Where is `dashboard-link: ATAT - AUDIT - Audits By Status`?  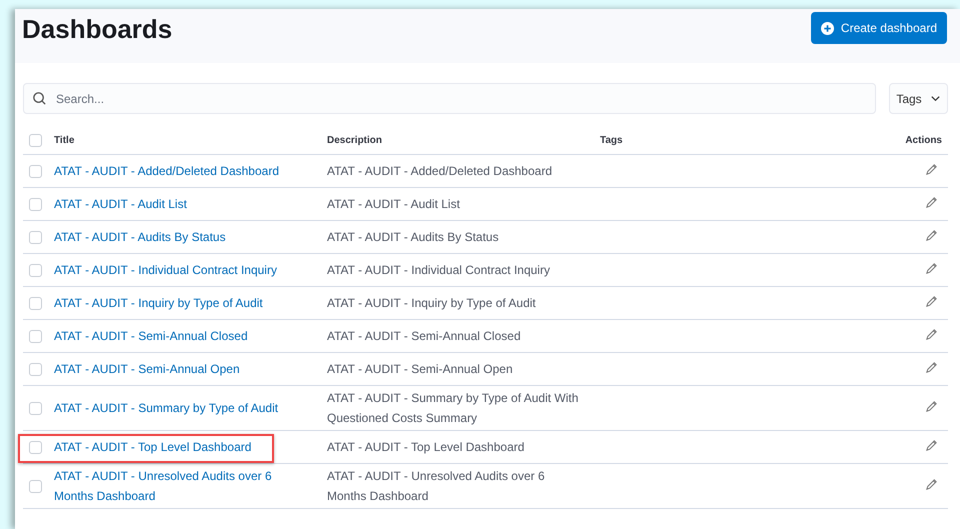
dashboard-link: ATAT - AUDIT - Audits By Status is located at coordinates (166, 237).